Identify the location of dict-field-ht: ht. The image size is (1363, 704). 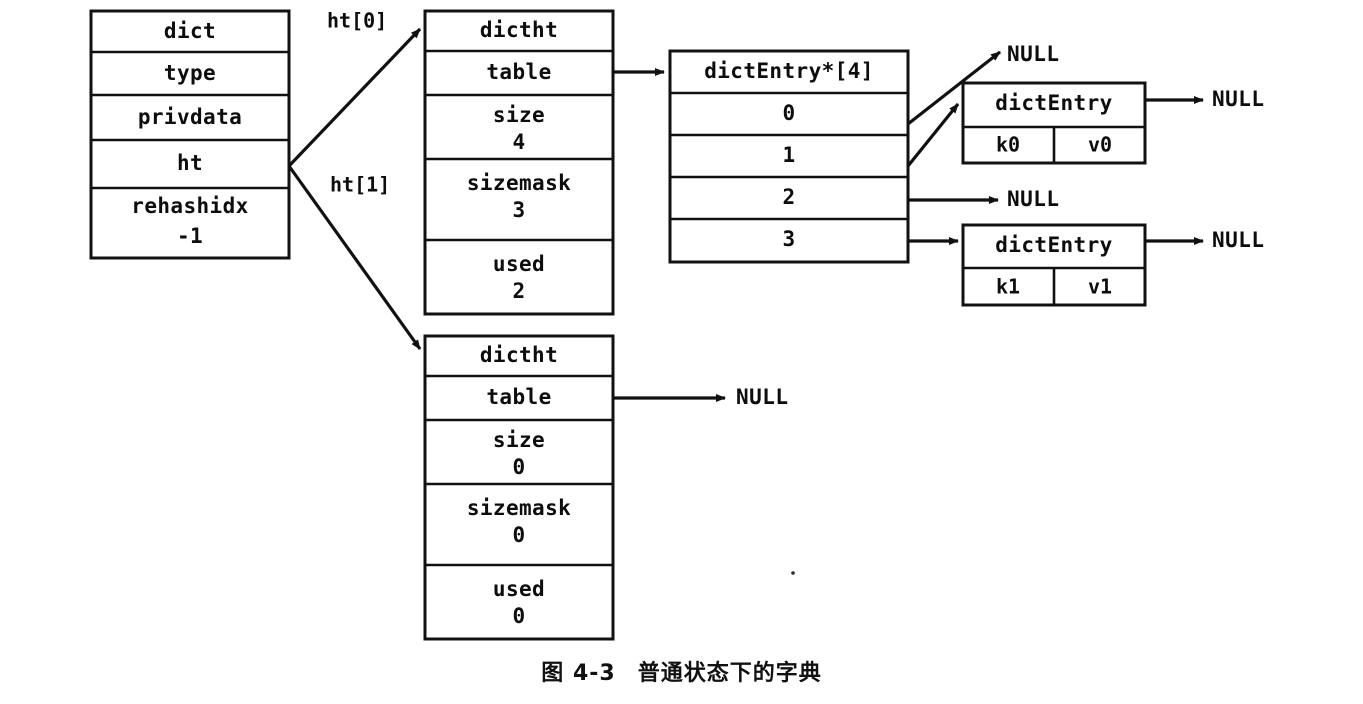
(190, 163).